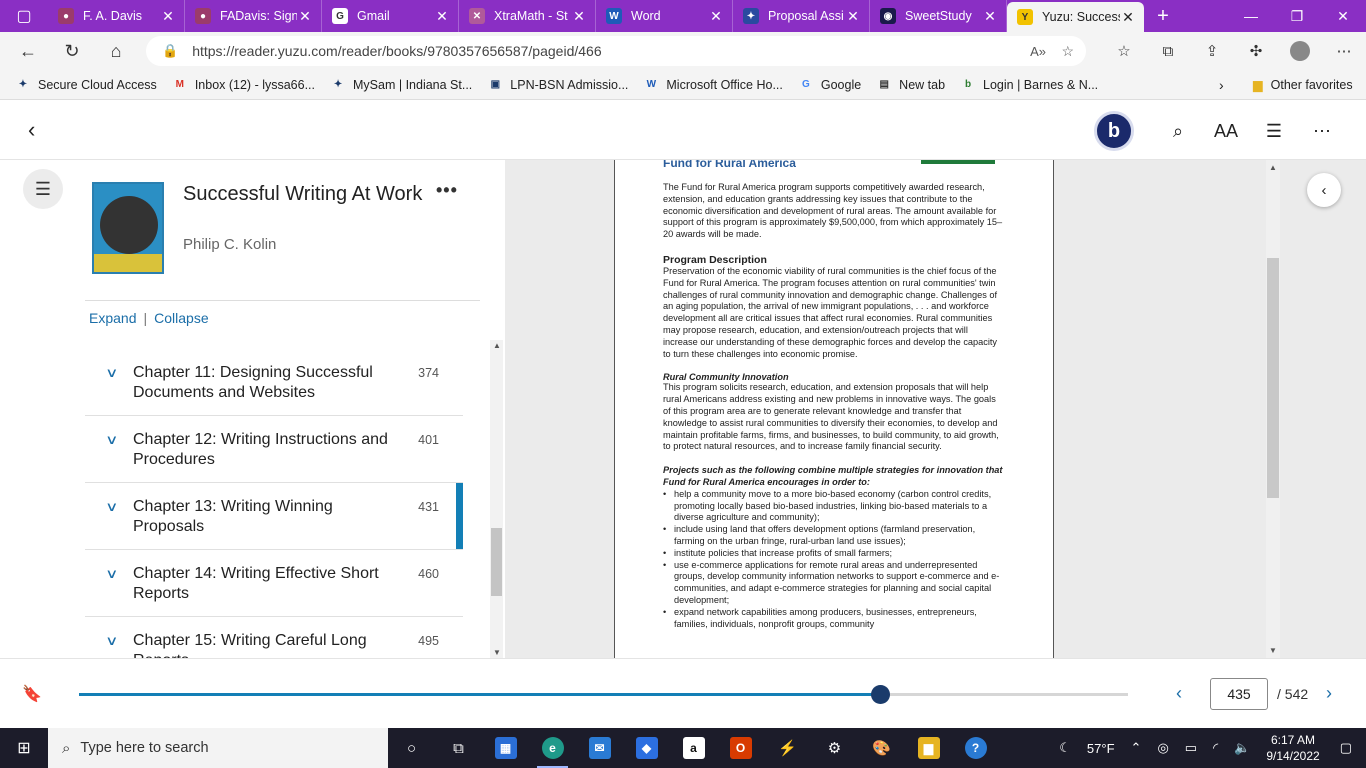  I want to click on search-icon: ⌕, so click(1178, 131).